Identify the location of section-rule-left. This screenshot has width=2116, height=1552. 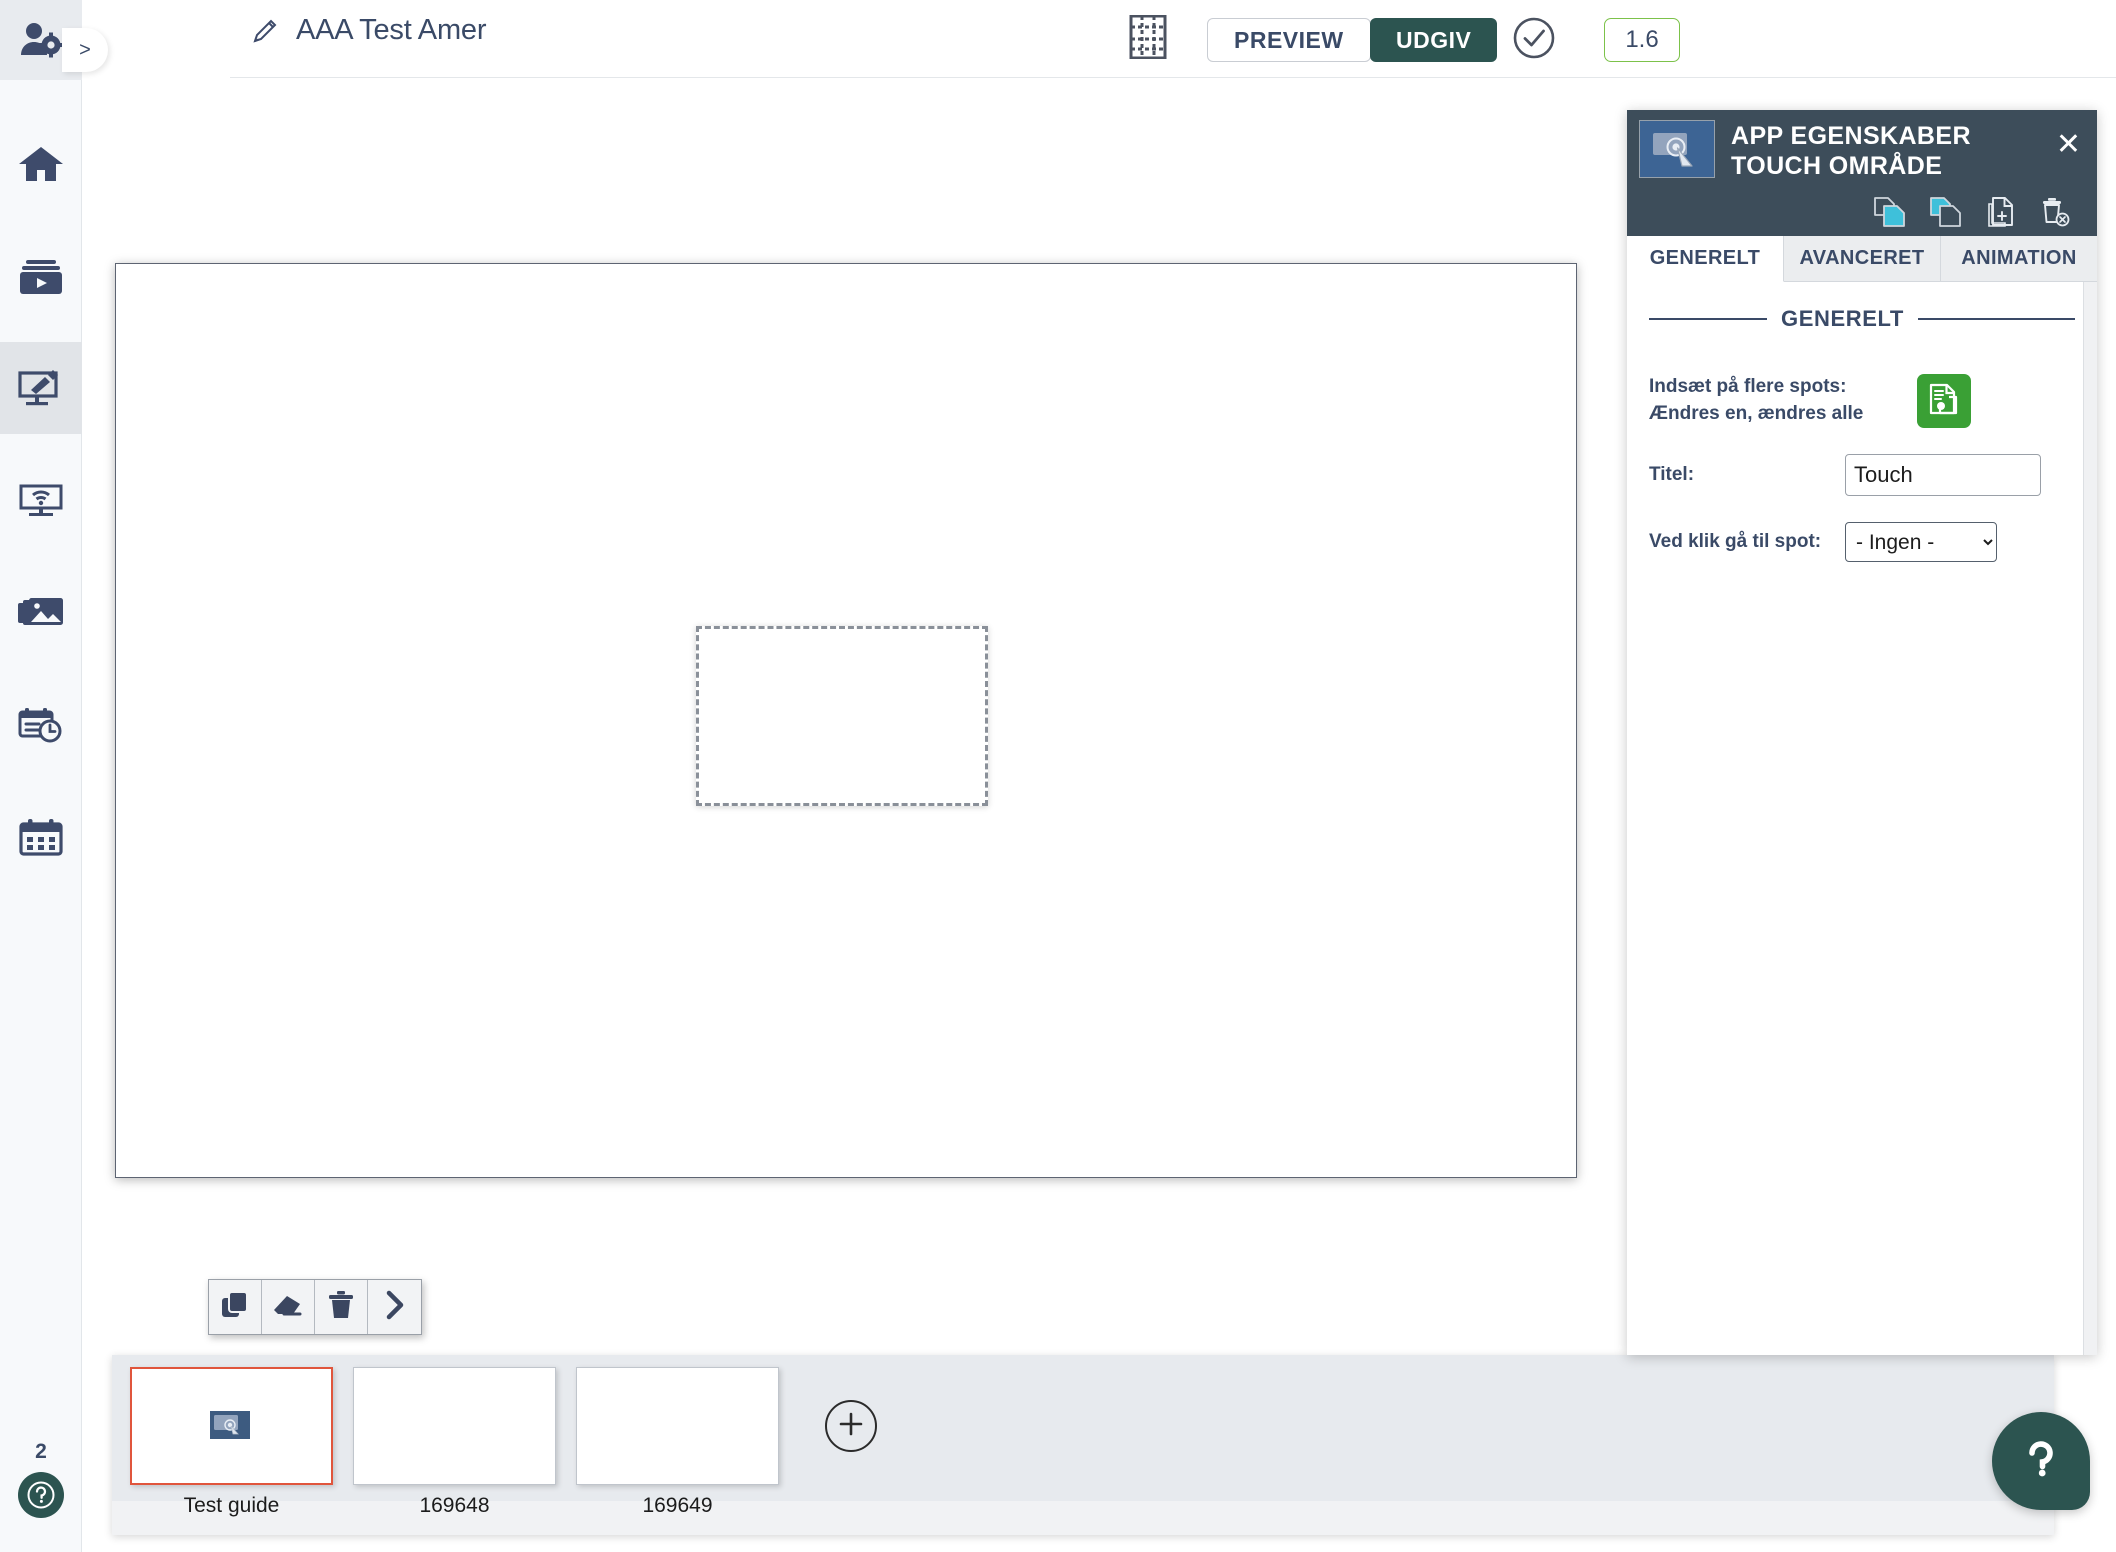
(1708, 319).